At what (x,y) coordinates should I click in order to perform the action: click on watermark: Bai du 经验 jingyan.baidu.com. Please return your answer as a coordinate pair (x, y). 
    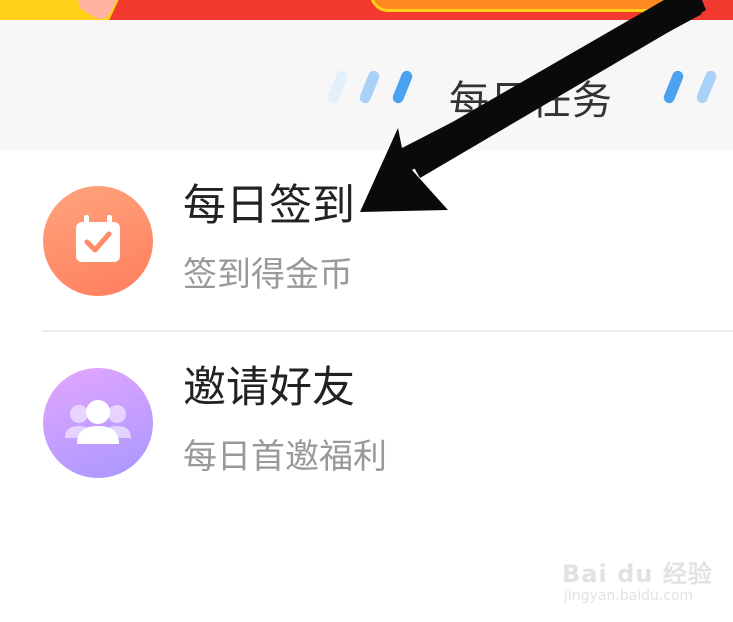
    Looking at the image, I should click on (640, 578).